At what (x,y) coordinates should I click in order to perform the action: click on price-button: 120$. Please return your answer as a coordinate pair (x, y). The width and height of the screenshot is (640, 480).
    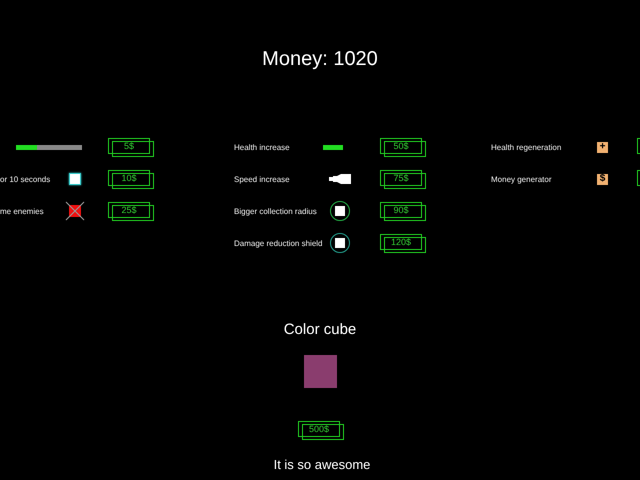
    Looking at the image, I should click on (403, 243).